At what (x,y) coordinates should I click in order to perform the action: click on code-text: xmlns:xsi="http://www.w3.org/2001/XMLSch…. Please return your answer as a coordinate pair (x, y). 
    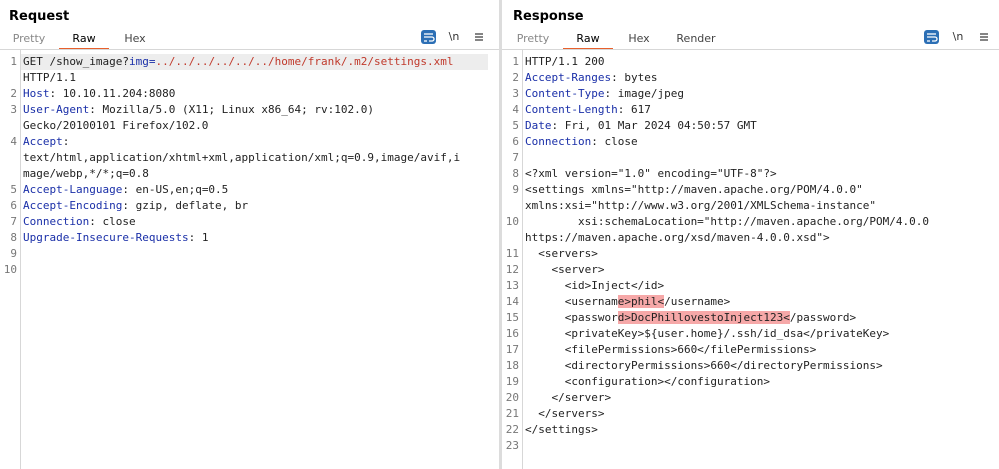
    Looking at the image, I should click on (700, 205).